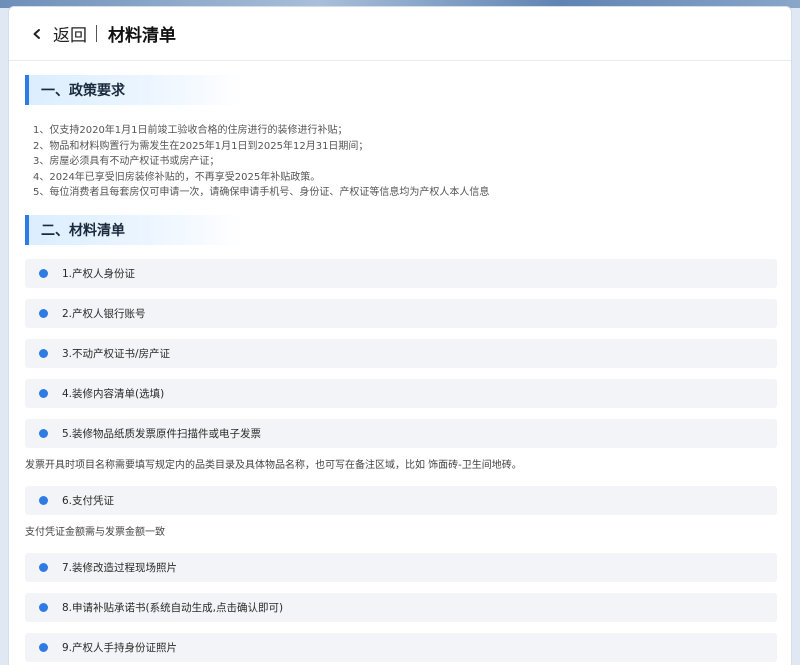 Image resolution: width=800 pixels, height=665 pixels. What do you see at coordinates (120, 567) in the screenshot?
I see `material-item-label: 7.装修改造过程现场照片` at bounding box center [120, 567].